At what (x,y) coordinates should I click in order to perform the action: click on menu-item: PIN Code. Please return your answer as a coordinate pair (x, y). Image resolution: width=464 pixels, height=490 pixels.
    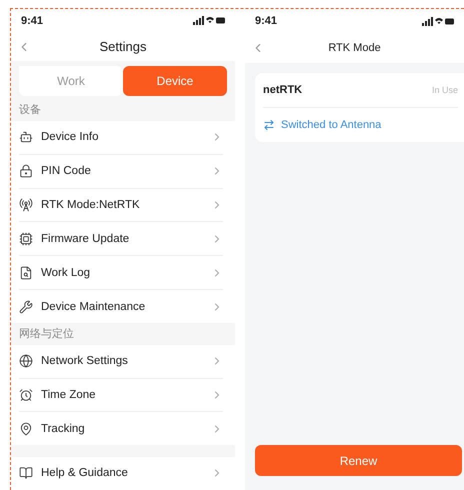
    Looking at the image, I should click on (122, 171).